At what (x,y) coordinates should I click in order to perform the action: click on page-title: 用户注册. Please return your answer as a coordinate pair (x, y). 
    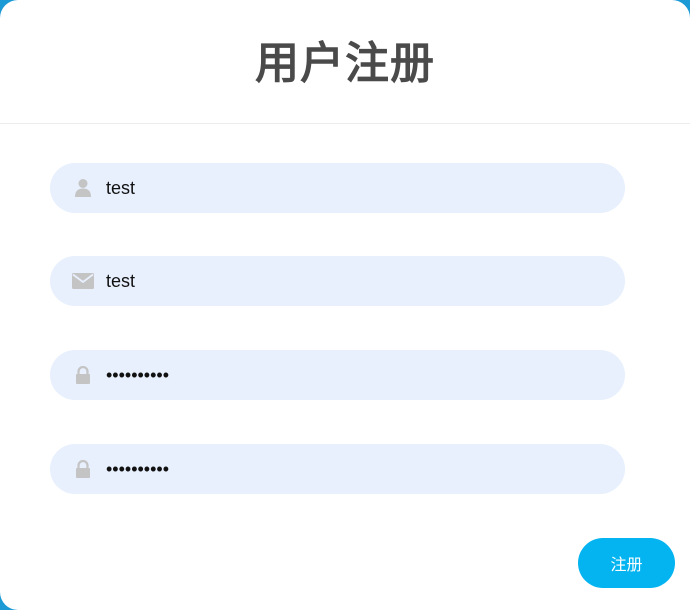
    Looking at the image, I should click on (345, 63).